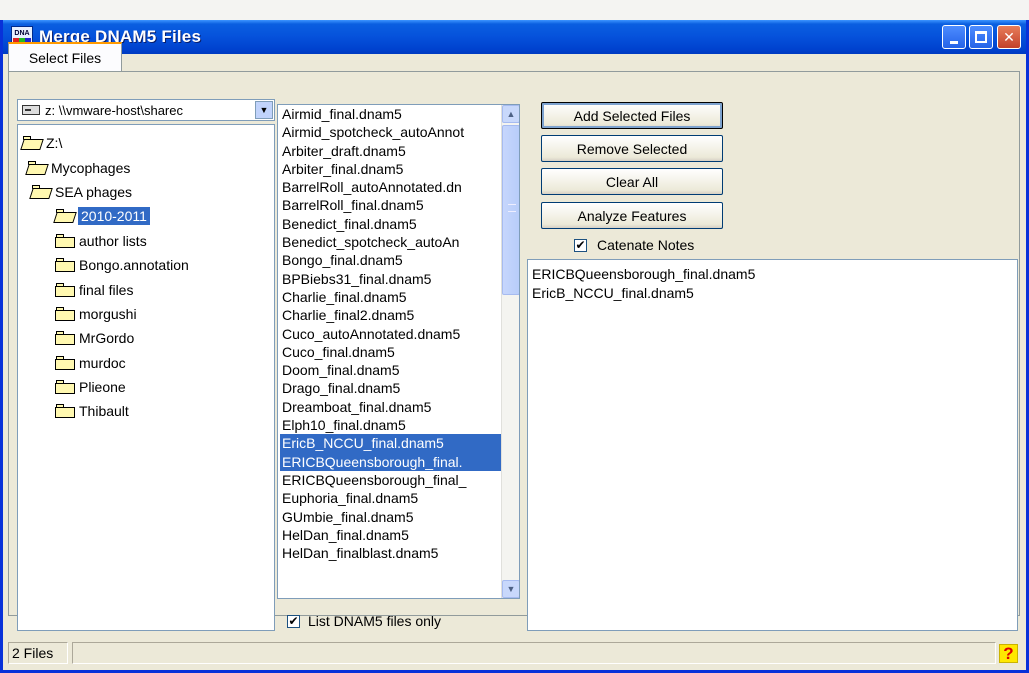 This screenshot has height=673, width=1029. I want to click on remove-selected-button: Remove Selected, so click(632, 148).